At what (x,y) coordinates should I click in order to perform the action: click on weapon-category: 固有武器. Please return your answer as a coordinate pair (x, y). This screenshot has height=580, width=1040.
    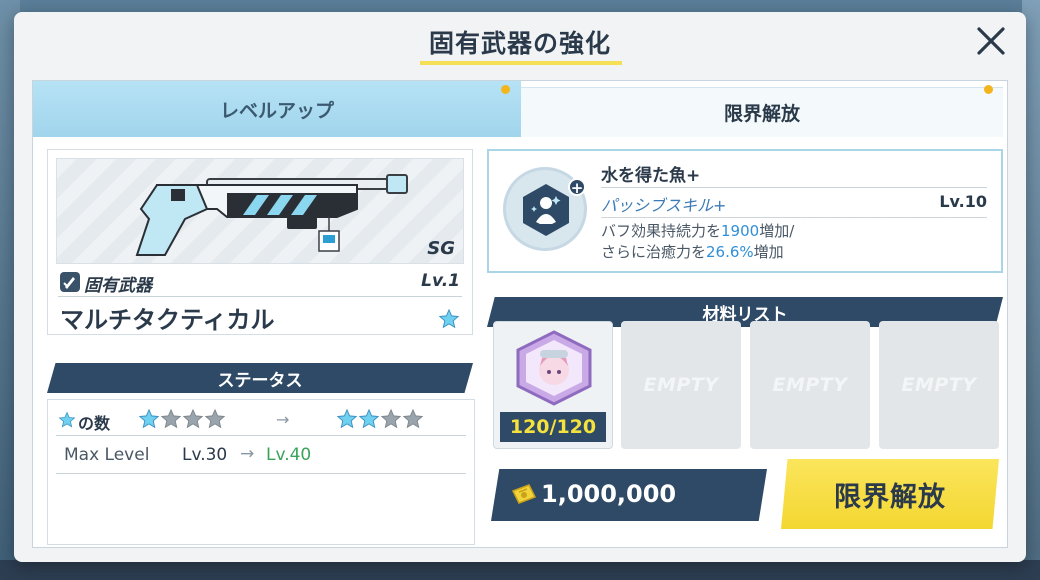
    Looking at the image, I should click on (118, 286).